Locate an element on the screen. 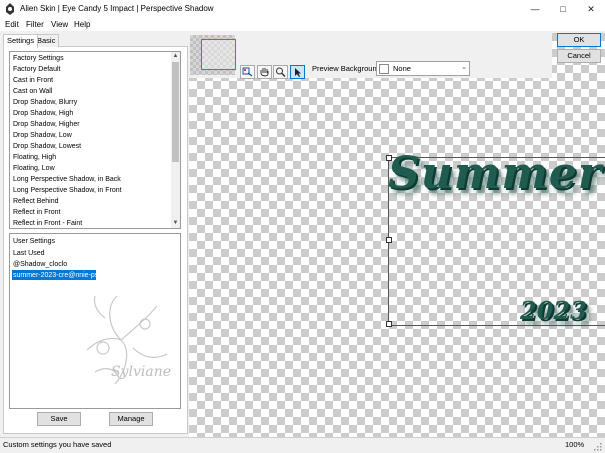 The height and width of the screenshot is (453, 605). list-item: Cast on Wall is located at coordinates (32, 91).